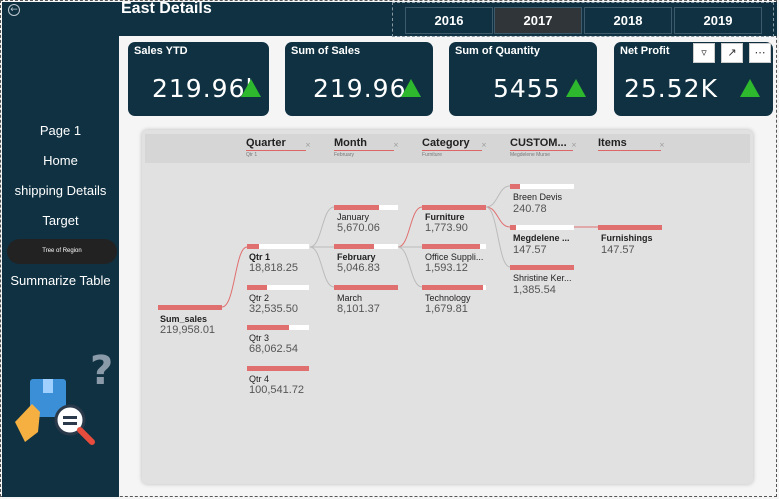 The image size is (779, 499). Describe the element at coordinates (183, 319) in the screenshot. I see `tree-root-label: Sum_sales` at that location.